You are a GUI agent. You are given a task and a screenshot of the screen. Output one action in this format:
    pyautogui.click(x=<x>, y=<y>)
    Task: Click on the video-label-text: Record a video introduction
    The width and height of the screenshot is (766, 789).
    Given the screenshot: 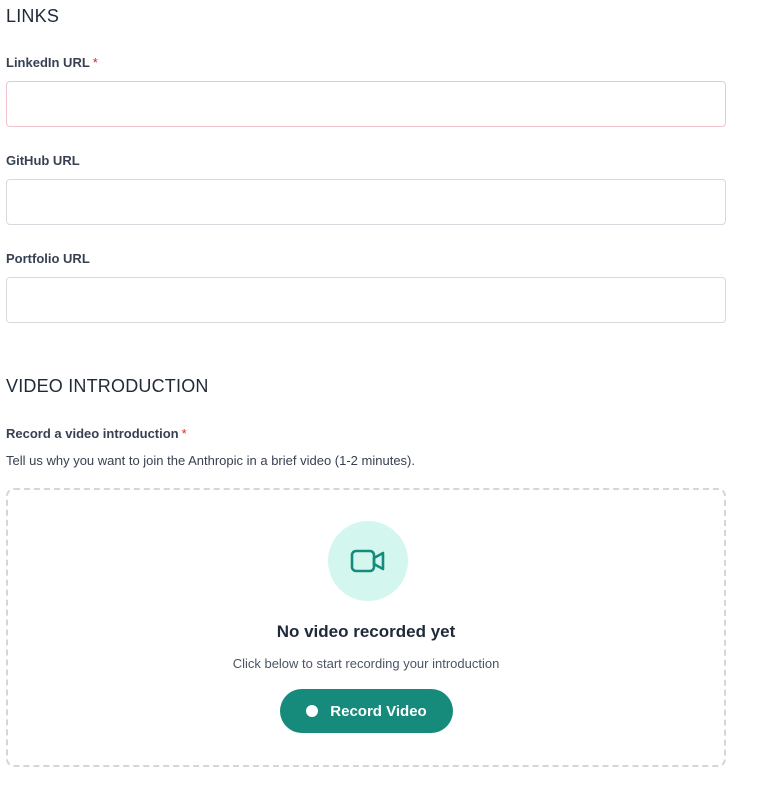 What is the action you would take?
    pyautogui.click(x=92, y=433)
    